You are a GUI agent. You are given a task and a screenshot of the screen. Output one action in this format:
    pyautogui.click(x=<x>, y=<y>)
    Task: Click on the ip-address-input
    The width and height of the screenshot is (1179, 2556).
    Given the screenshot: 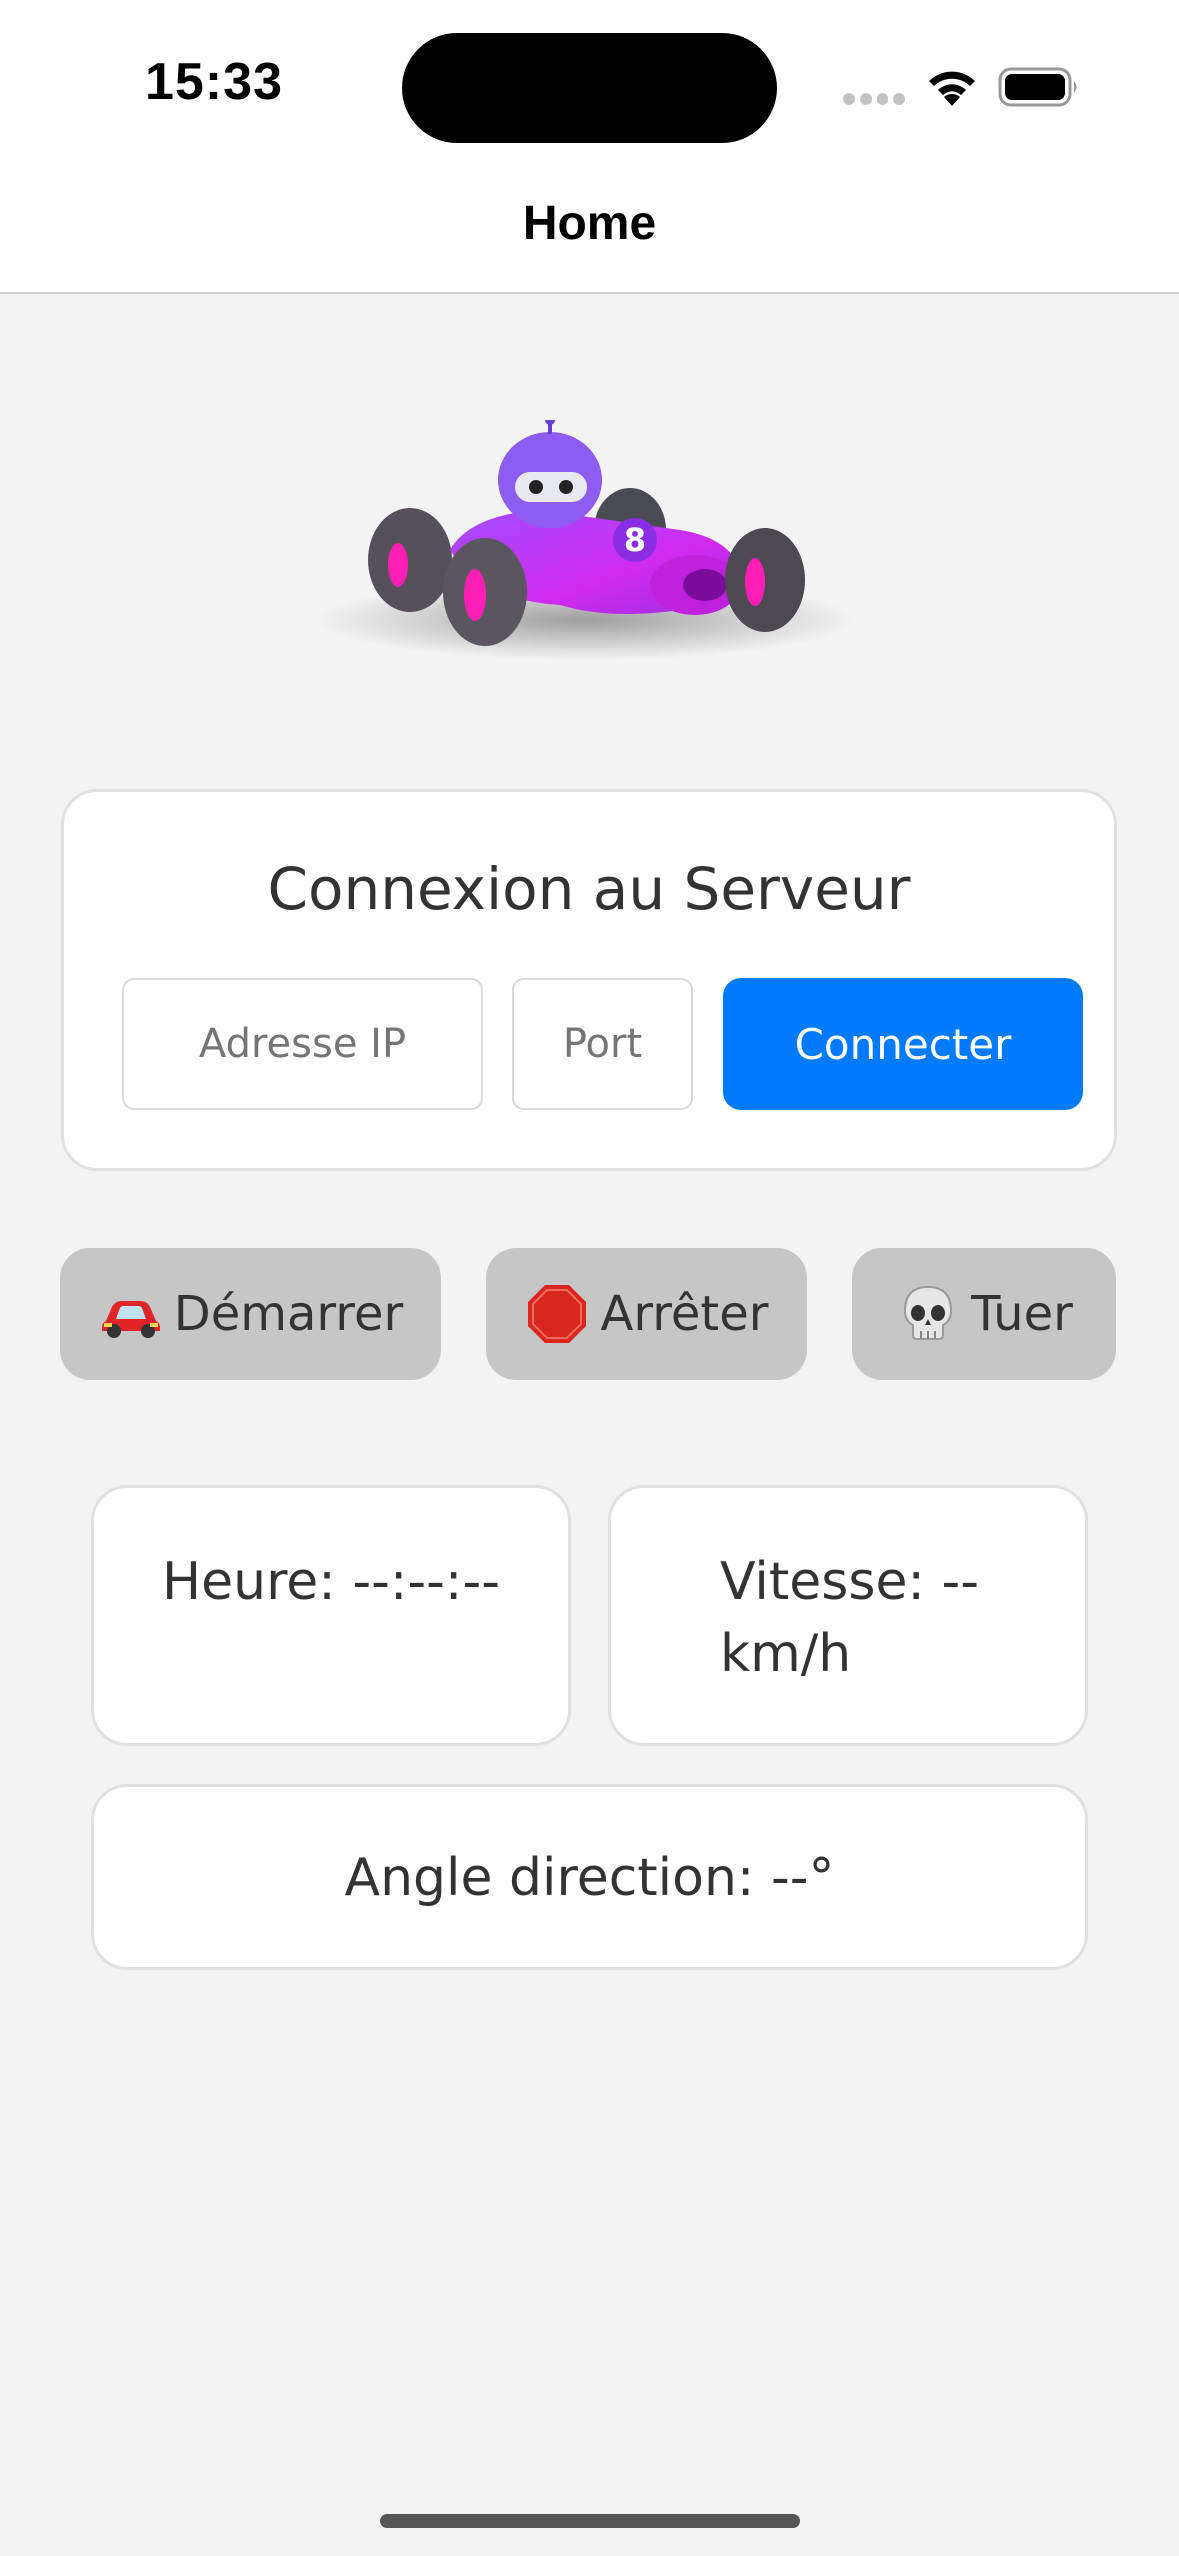 What is the action you would take?
    pyautogui.click(x=302, y=1044)
    